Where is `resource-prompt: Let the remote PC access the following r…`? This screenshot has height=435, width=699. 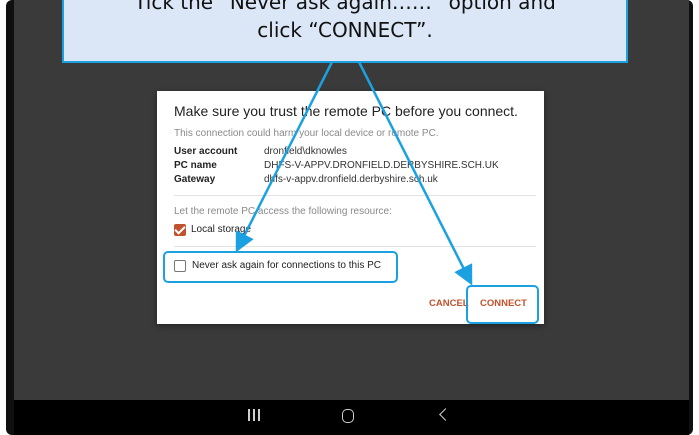
resource-prompt: Let the remote PC access the following r… is located at coordinates (283, 211).